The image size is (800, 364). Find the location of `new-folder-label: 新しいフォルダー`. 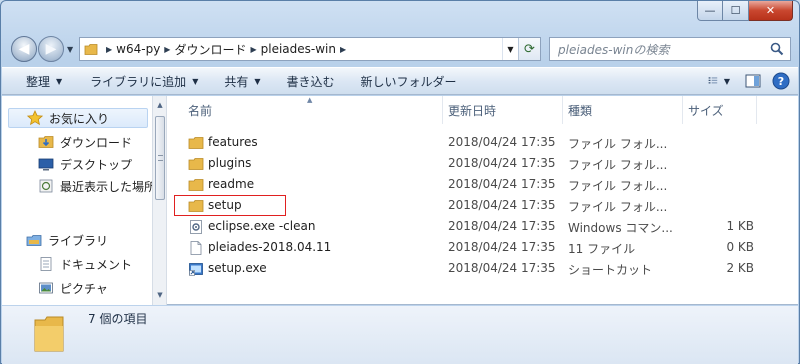

new-folder-label: 新しいフォルダー is located at coordinates (408, 81).